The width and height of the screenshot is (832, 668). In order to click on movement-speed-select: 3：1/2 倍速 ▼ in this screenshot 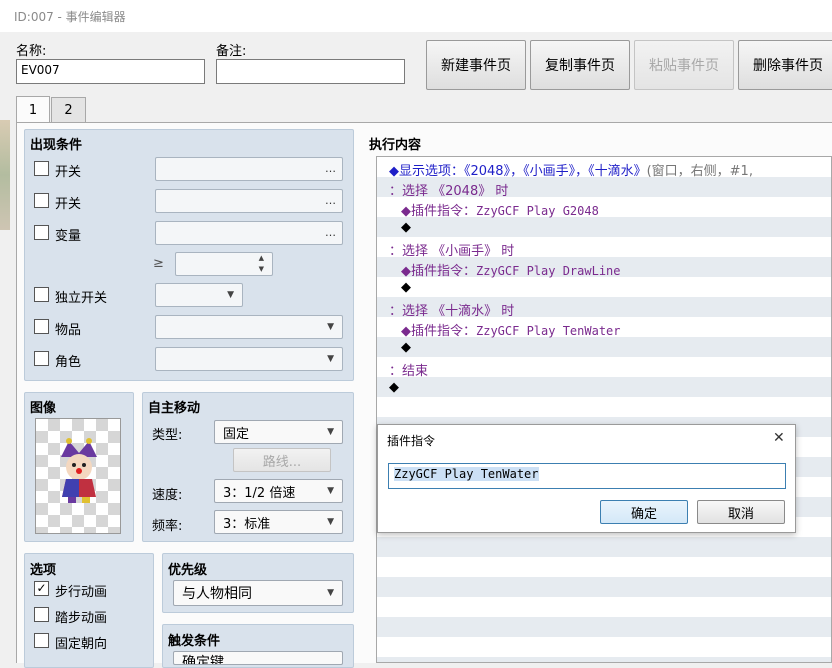, I will do `click(278, 491)`.